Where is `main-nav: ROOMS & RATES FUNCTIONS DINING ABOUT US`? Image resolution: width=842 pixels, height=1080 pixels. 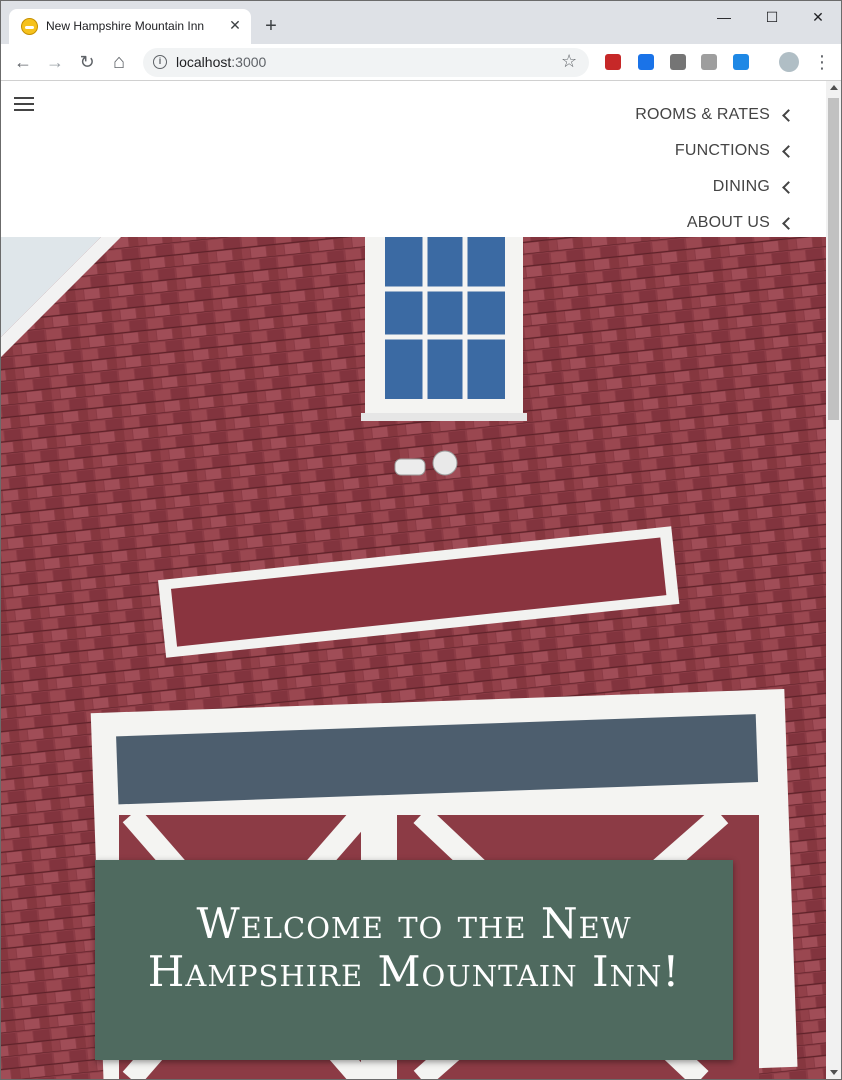 main-nav: ROOMS & RATES FUNCTIONS DINING ABOUT US is located at coordinates (715, 169).